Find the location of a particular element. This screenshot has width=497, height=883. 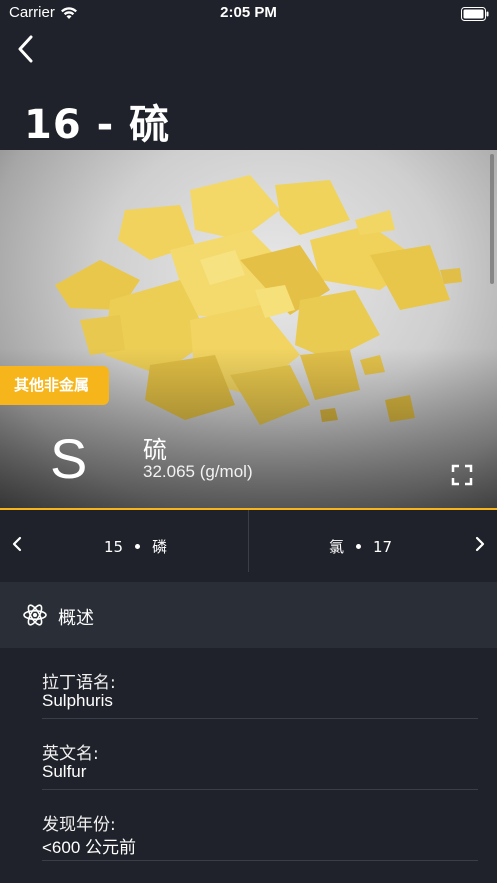

back-button is located at coordinates (25, 51).